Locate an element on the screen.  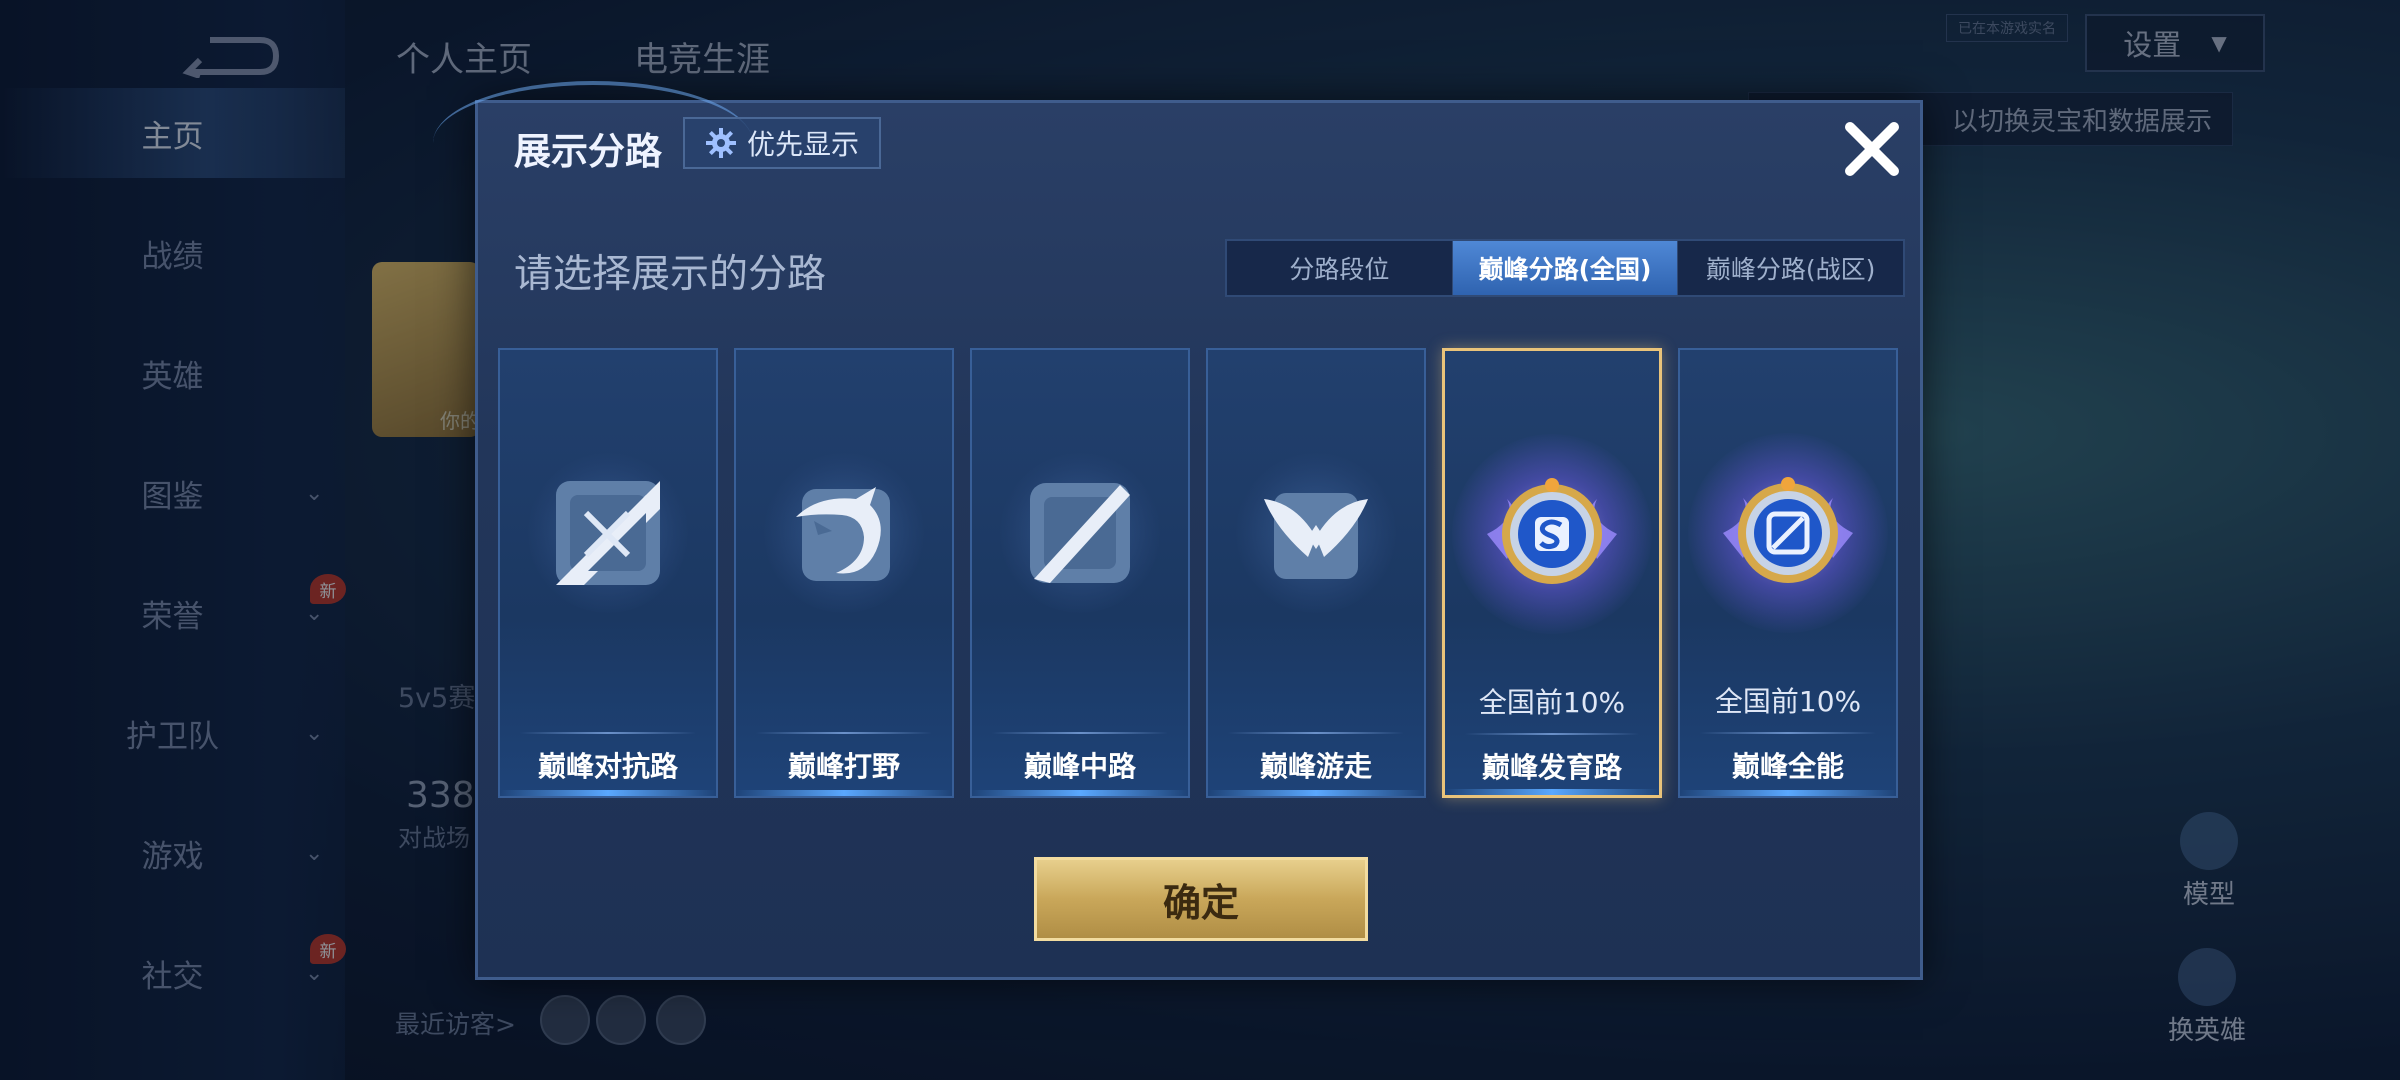
close-icon is located at coordinates (1872, 149).